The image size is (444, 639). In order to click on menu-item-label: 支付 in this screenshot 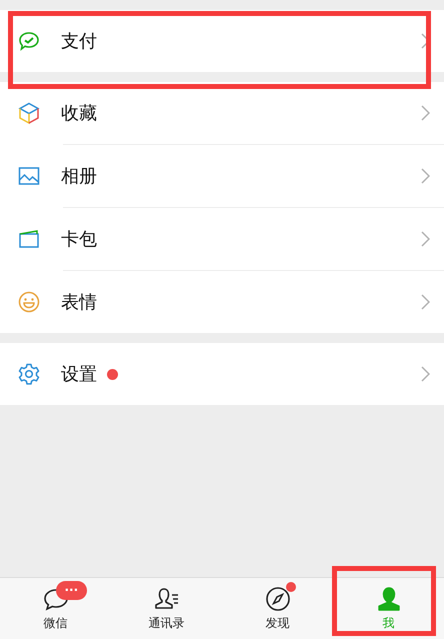, I will do `click(79, 42)`.